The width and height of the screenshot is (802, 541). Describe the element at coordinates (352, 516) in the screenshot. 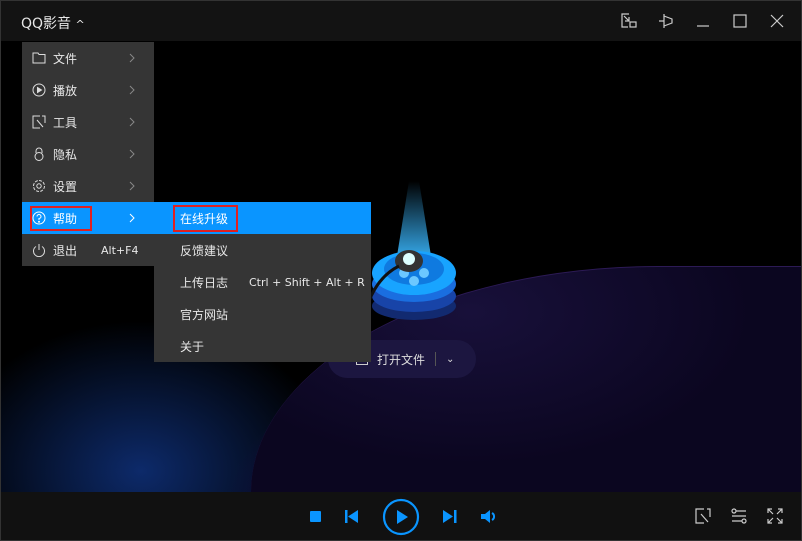

I see `previous-icon` at that location.